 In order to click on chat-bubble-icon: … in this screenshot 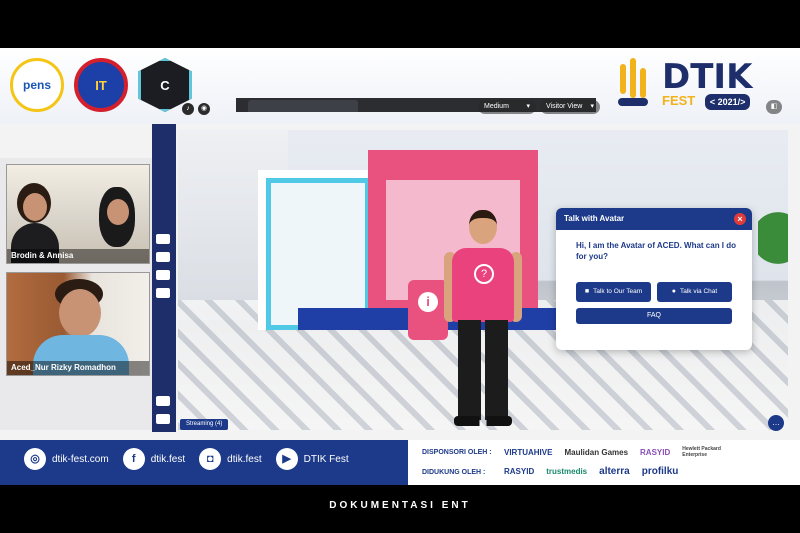, I will do `click(776, 423)`.